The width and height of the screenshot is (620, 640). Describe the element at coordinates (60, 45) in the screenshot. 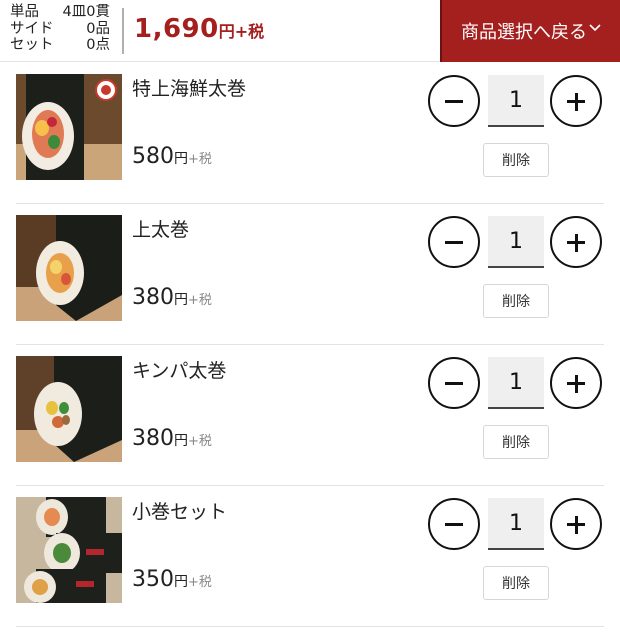

I see `summary-row-set: セット 0点` at that location.